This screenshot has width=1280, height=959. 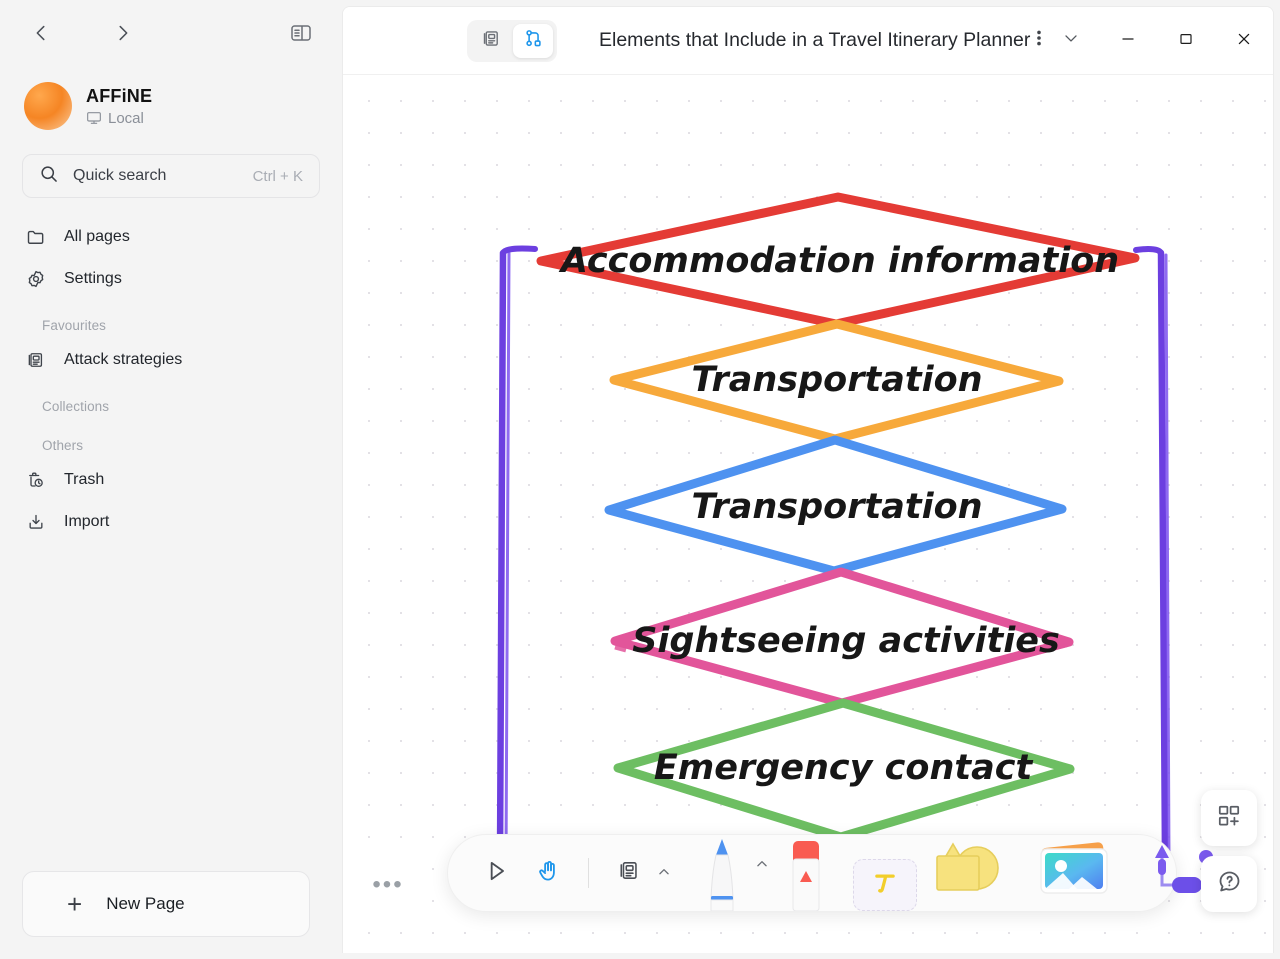 What do you see at coordinates (171, 101) in the screenshot?
I see `workspace-selector: AFFiNE Local` at bounding box center [171, 101].